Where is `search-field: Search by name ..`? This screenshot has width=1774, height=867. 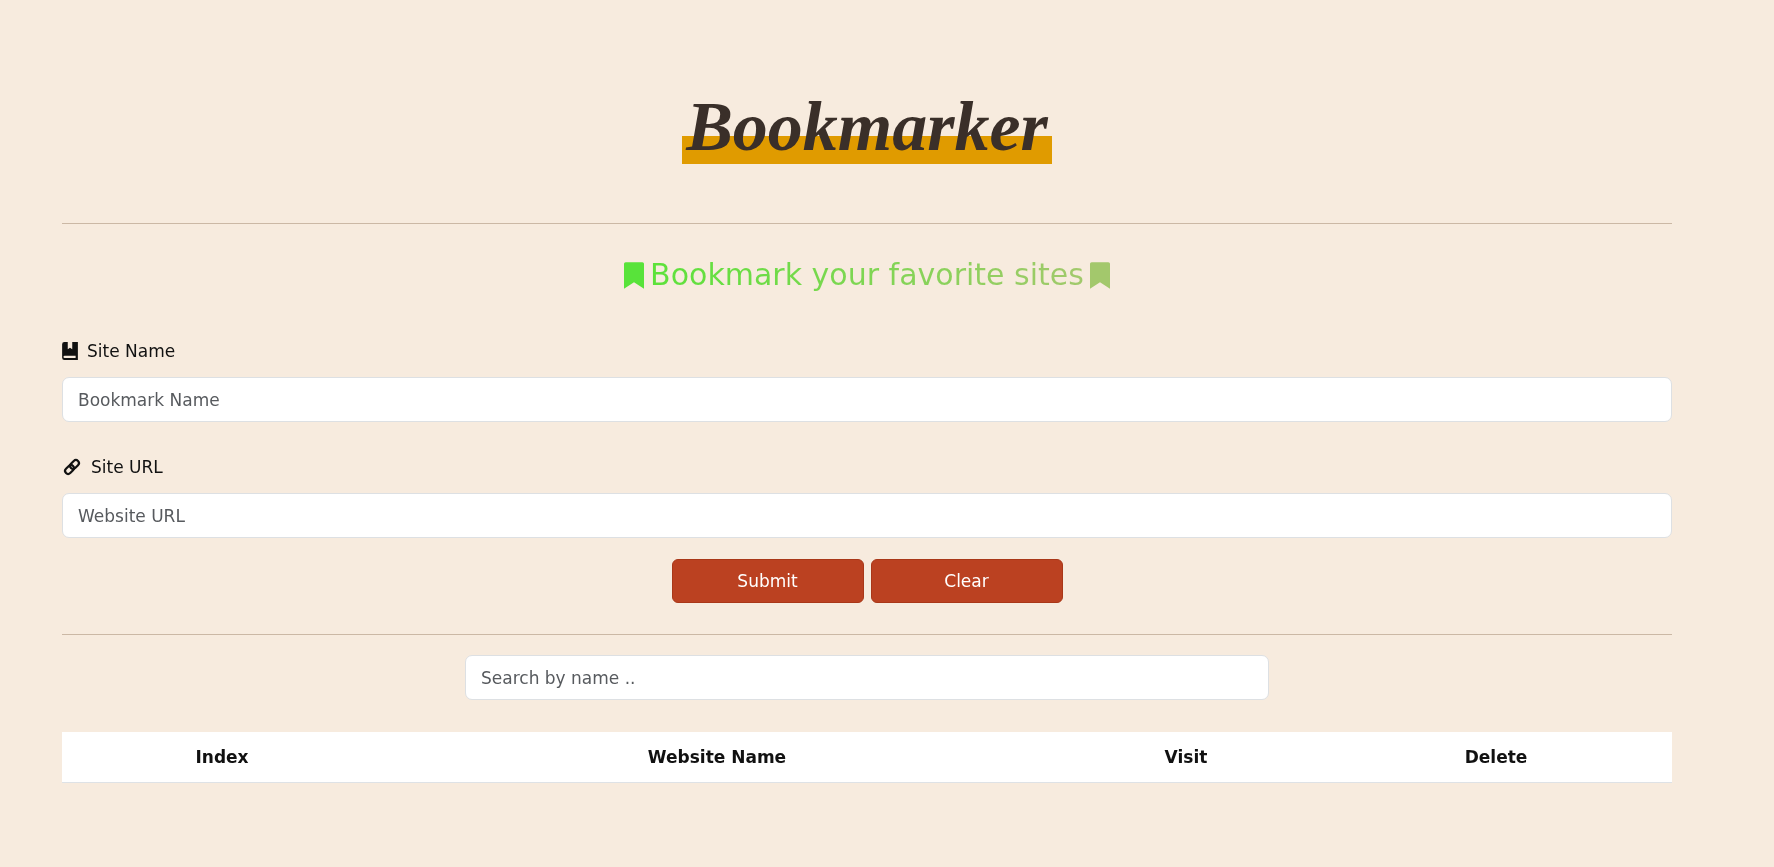
search-field: Search by name .. is located at coordinates (867, 677).